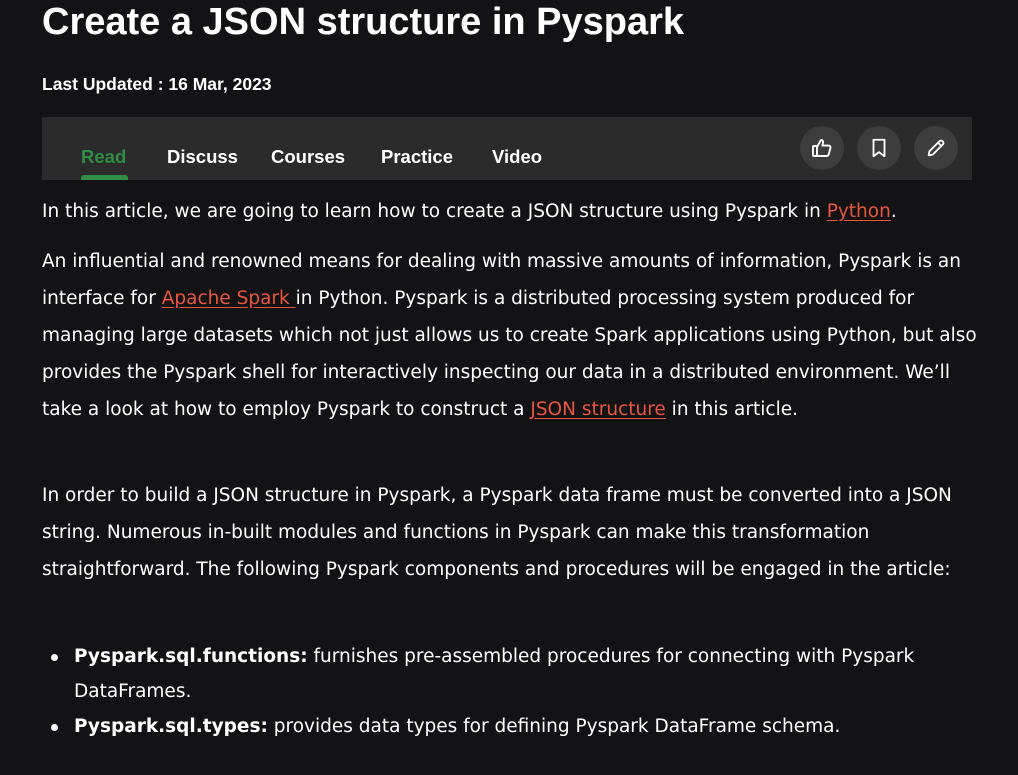  I want to click on thumbs-up-icon, so click(822, 148).